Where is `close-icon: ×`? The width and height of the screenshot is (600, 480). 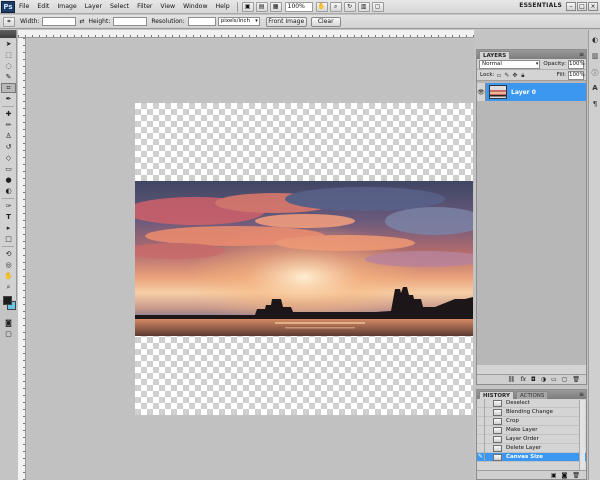 close-icon: × is located at coordinates (593, 6).